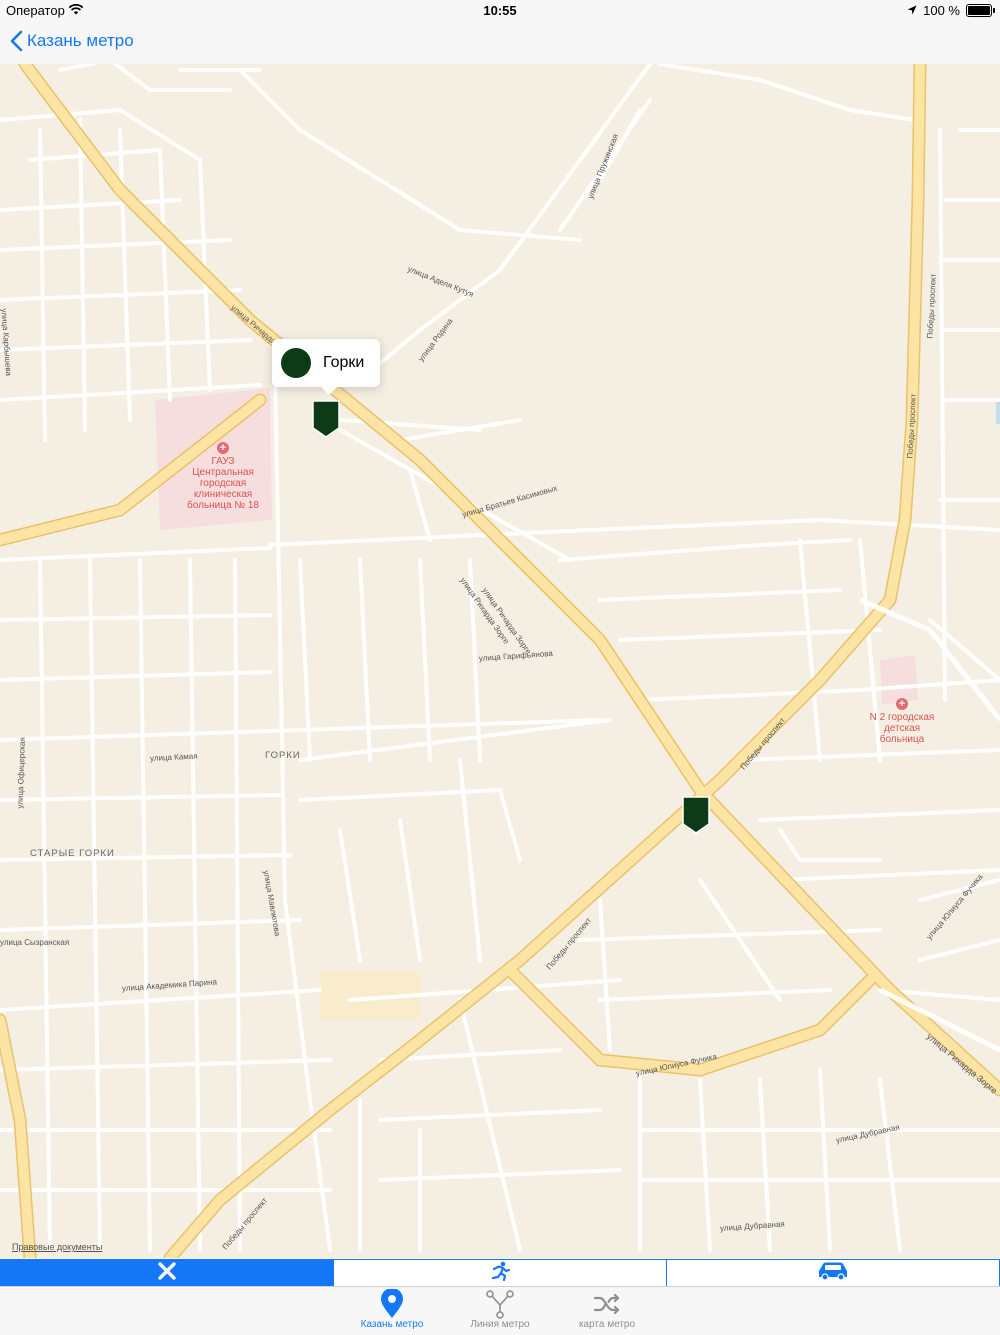  What do you see at coordinates (980, 10) in the screenshot?
I see `battery-icon` at bounding box center [980, 10].